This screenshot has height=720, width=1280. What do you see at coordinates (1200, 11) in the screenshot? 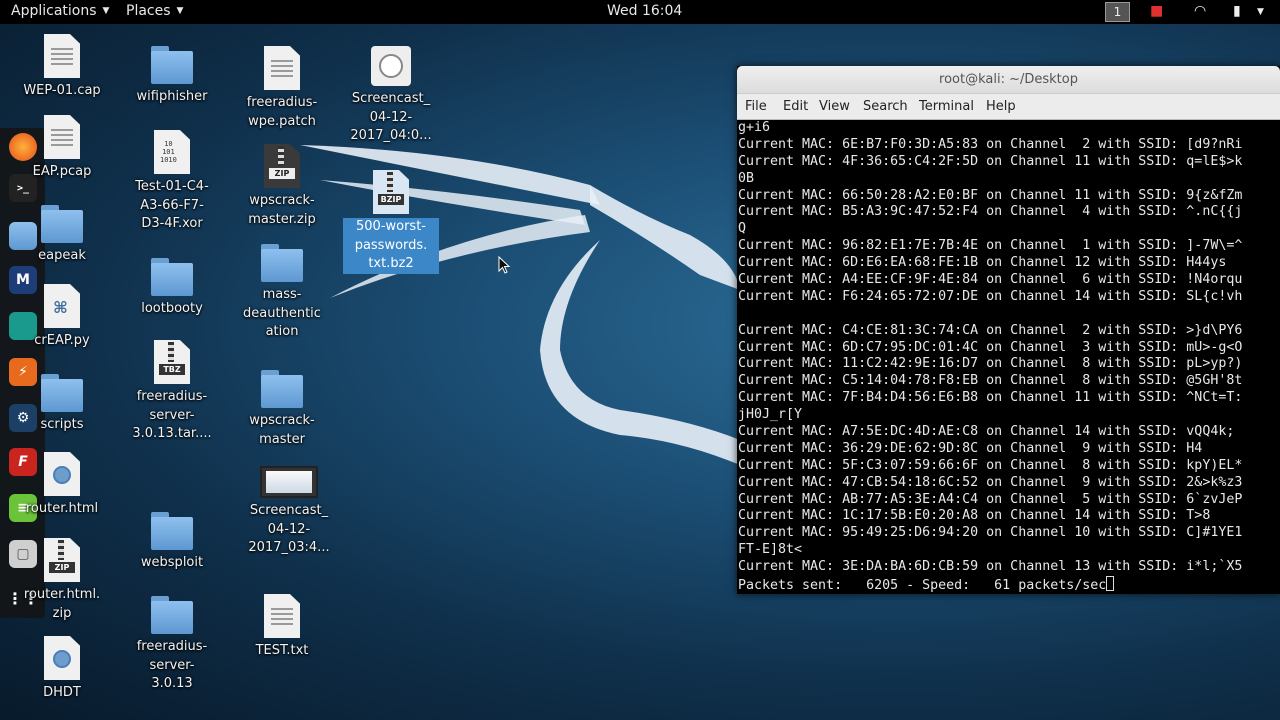
I see `wifi-icon: ◠` at bounding box center [1200, 11].